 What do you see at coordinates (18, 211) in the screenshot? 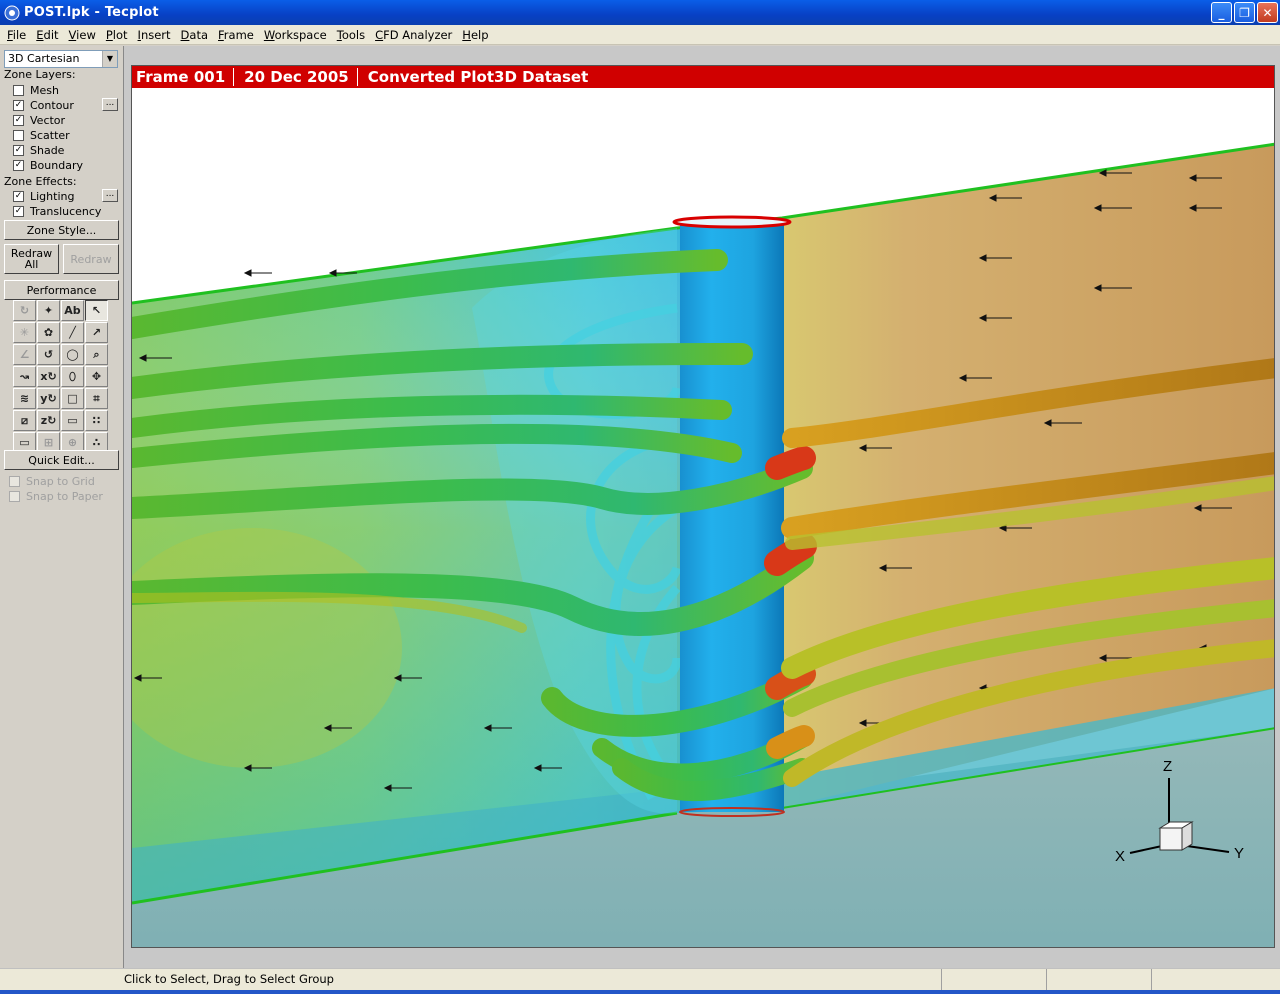
I see `translucency-checkbox: ✓` at bounding box center [18, 211].